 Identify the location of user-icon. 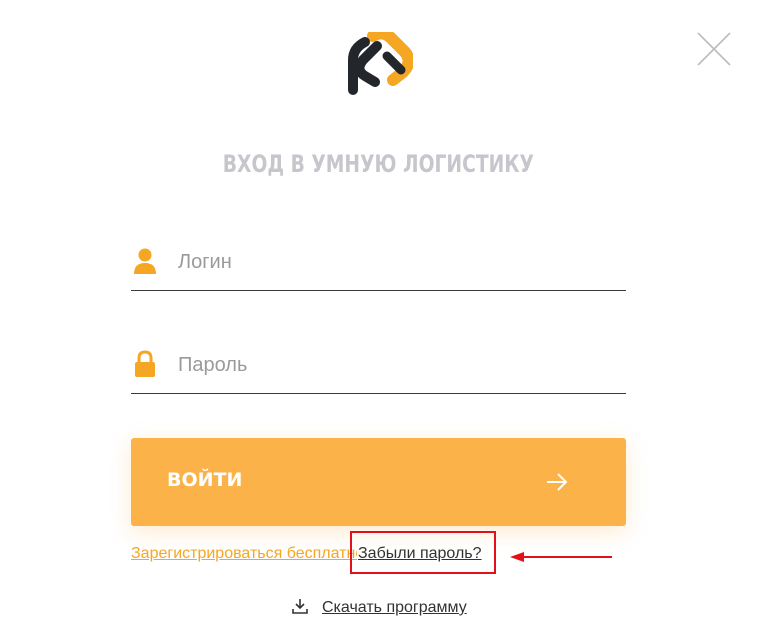
(145, 261).